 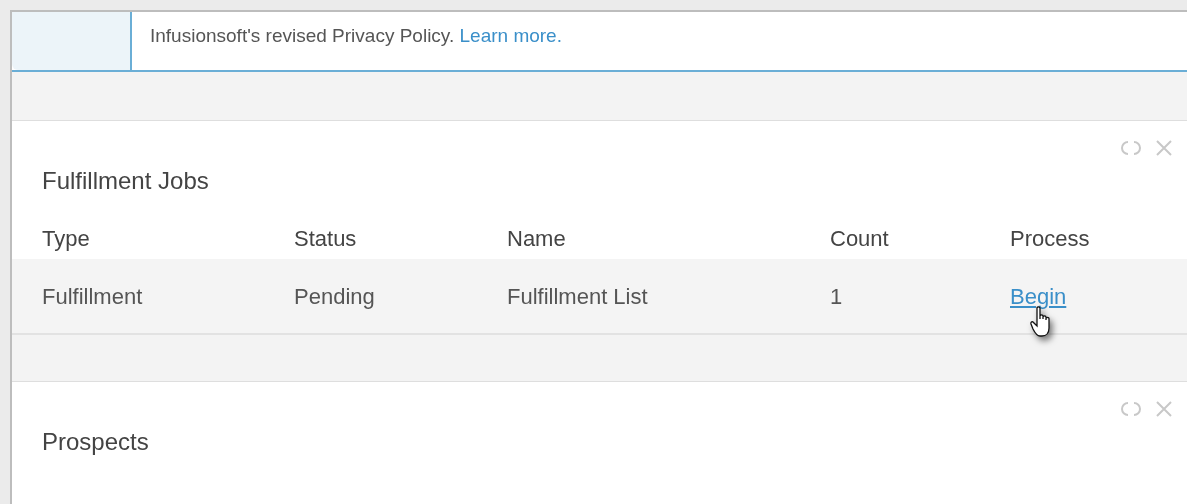 I want to click on begin-link: Begin, so click(x=1038, y=296).